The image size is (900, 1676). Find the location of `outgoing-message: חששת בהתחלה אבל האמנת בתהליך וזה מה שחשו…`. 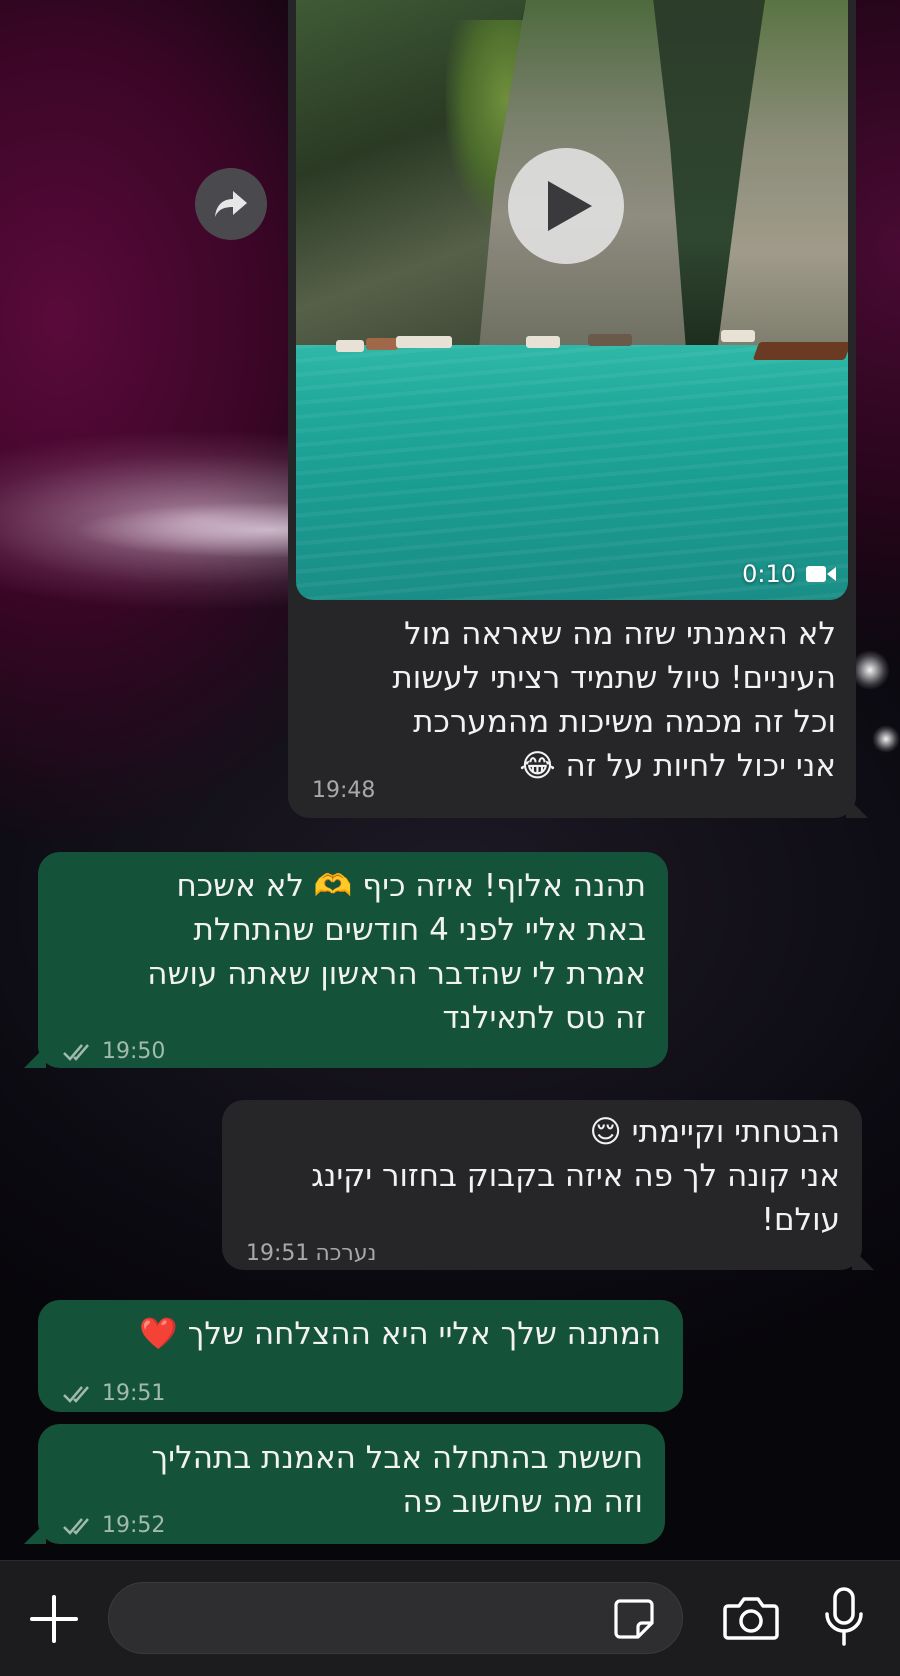

outgoing-message: חששת בהתחלה אבל האמנת בתהליך וזה מה שחשו… is located at coordinates (351, 1484).